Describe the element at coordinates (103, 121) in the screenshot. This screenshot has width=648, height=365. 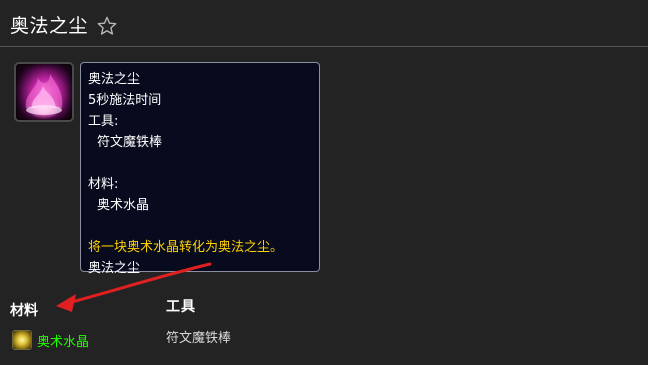
I see `tooltip-tools-label: 工具:` at that location.